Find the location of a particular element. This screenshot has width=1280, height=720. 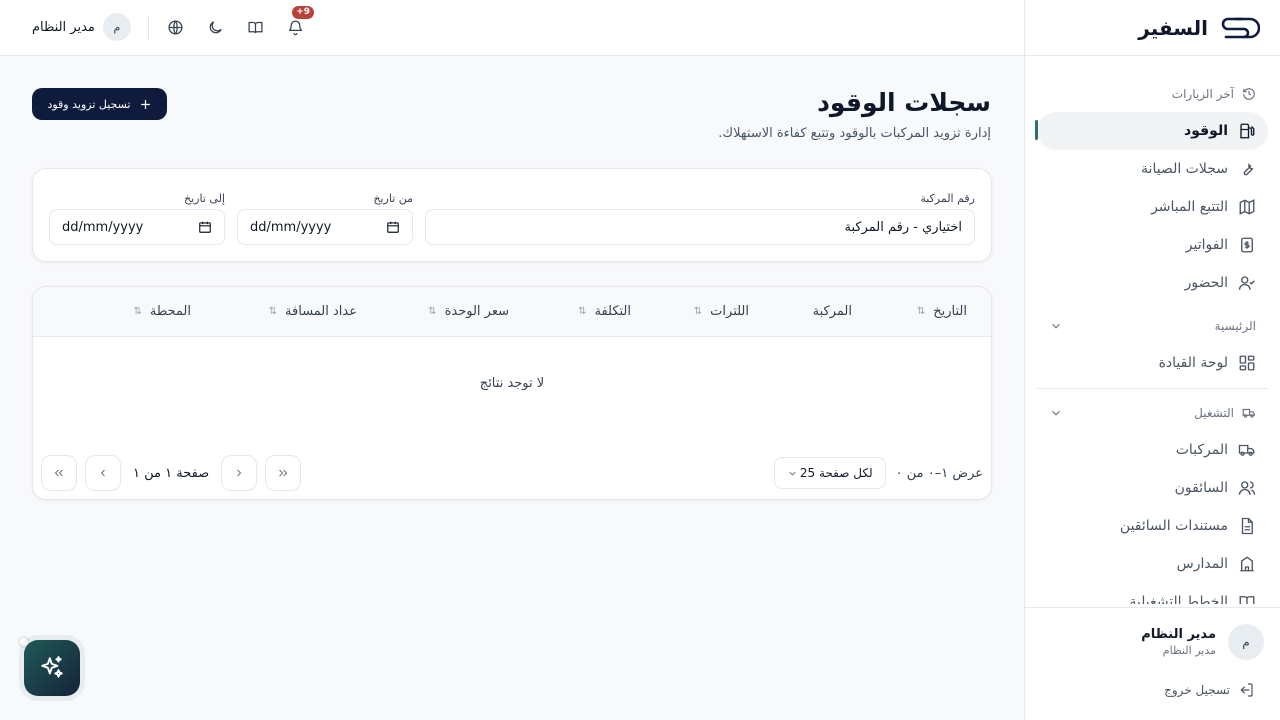

sidebar-user-role: مدير النظام is located at coordinates (1189, 650).